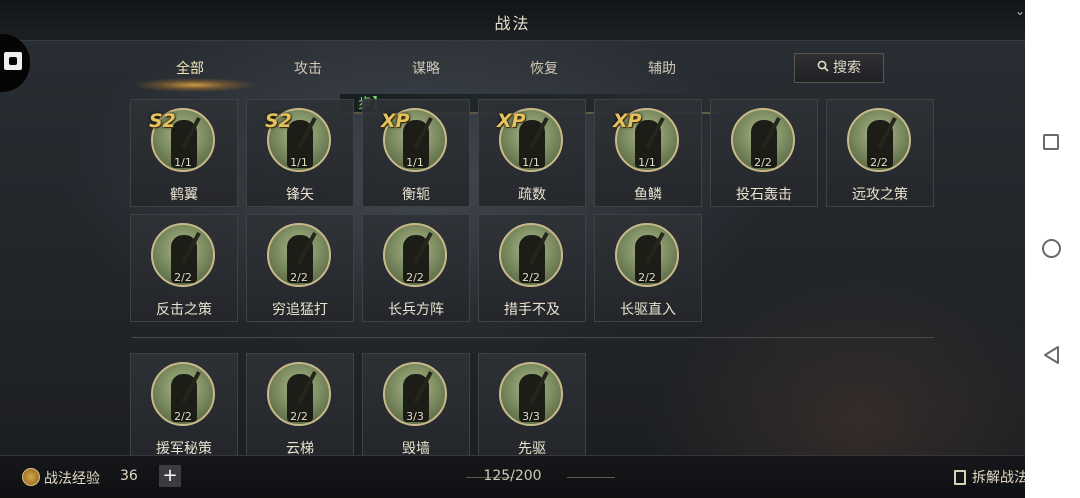  What do you see at coordinates (532, 195) in the screenshot?
I see `skill-name: 疏数` at bounding box center [532, 195].